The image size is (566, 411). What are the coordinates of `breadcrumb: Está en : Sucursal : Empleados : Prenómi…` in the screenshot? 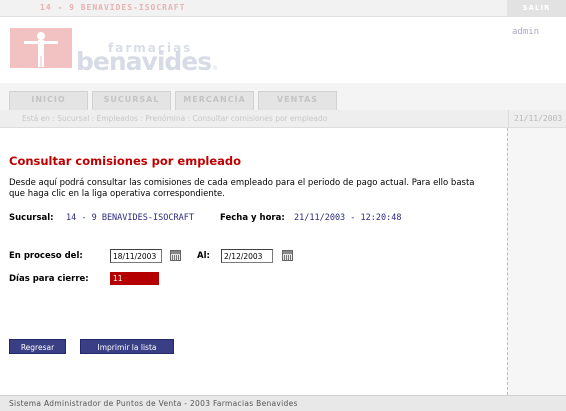 It's located at (283, 119).